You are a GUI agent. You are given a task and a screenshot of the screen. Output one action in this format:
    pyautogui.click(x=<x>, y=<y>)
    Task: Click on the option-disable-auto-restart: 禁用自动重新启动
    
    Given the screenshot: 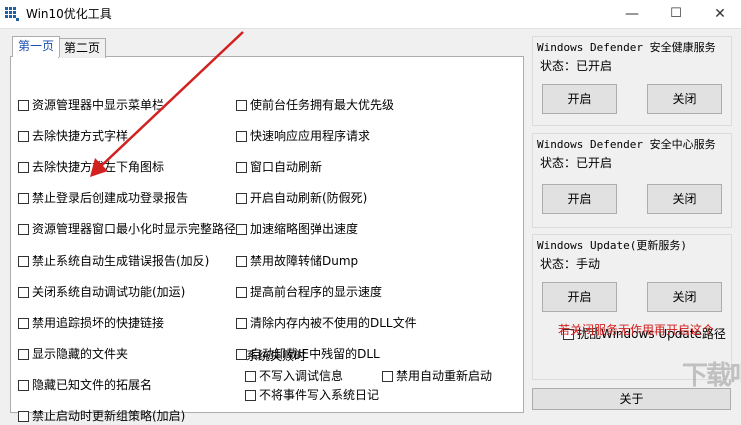 What is the action you would take?
    pyautogui.click(x=437, y=376)
    